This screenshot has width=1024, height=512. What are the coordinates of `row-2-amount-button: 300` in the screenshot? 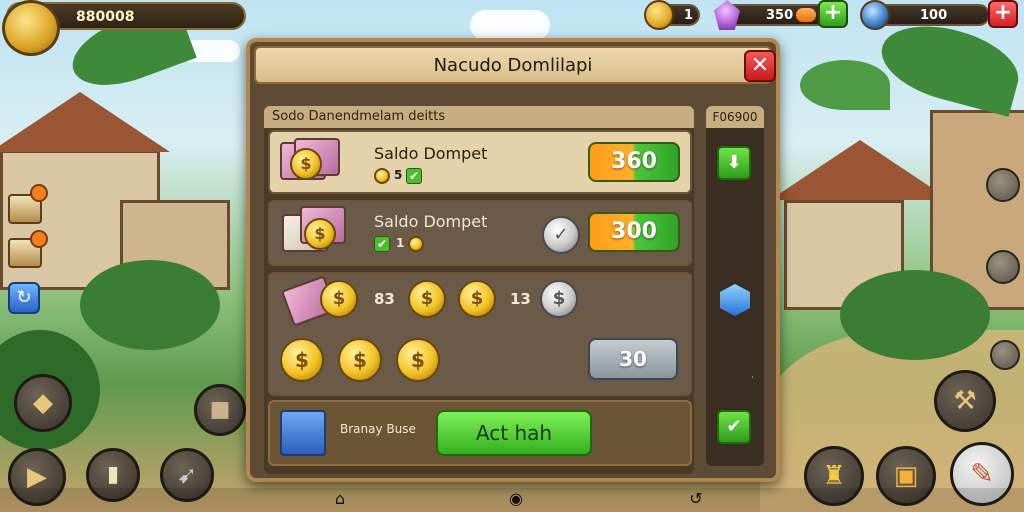 It's located at (634, 232).